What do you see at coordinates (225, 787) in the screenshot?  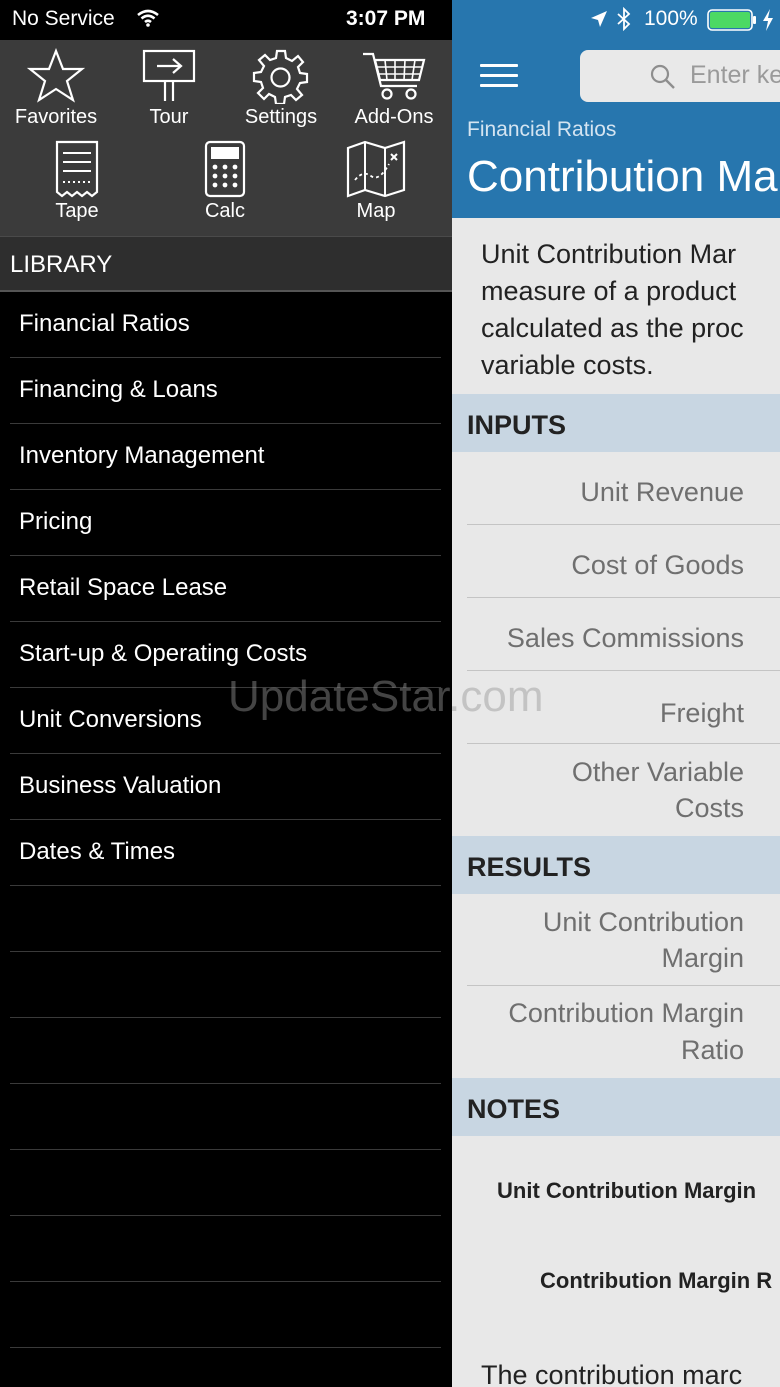 I see `library-item-business-valuation: Business Valuation` at bounding box center [225, 787].